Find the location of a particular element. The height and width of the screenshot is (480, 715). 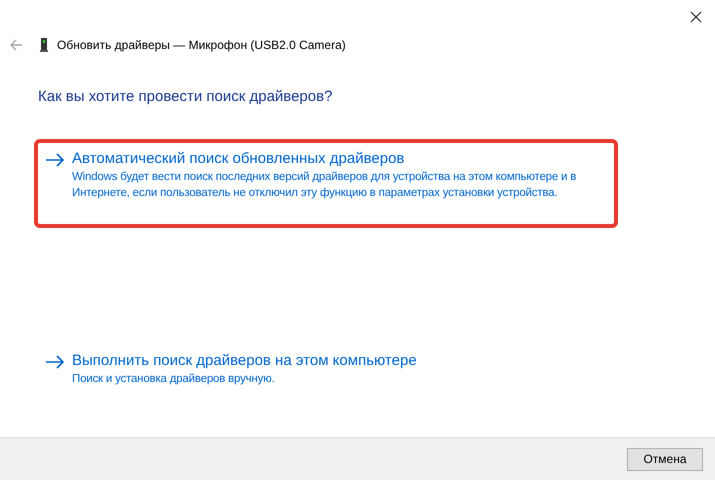

option-link: Выполнить поиск драйверов на этом компьютере is located at coordinates (244, 361).